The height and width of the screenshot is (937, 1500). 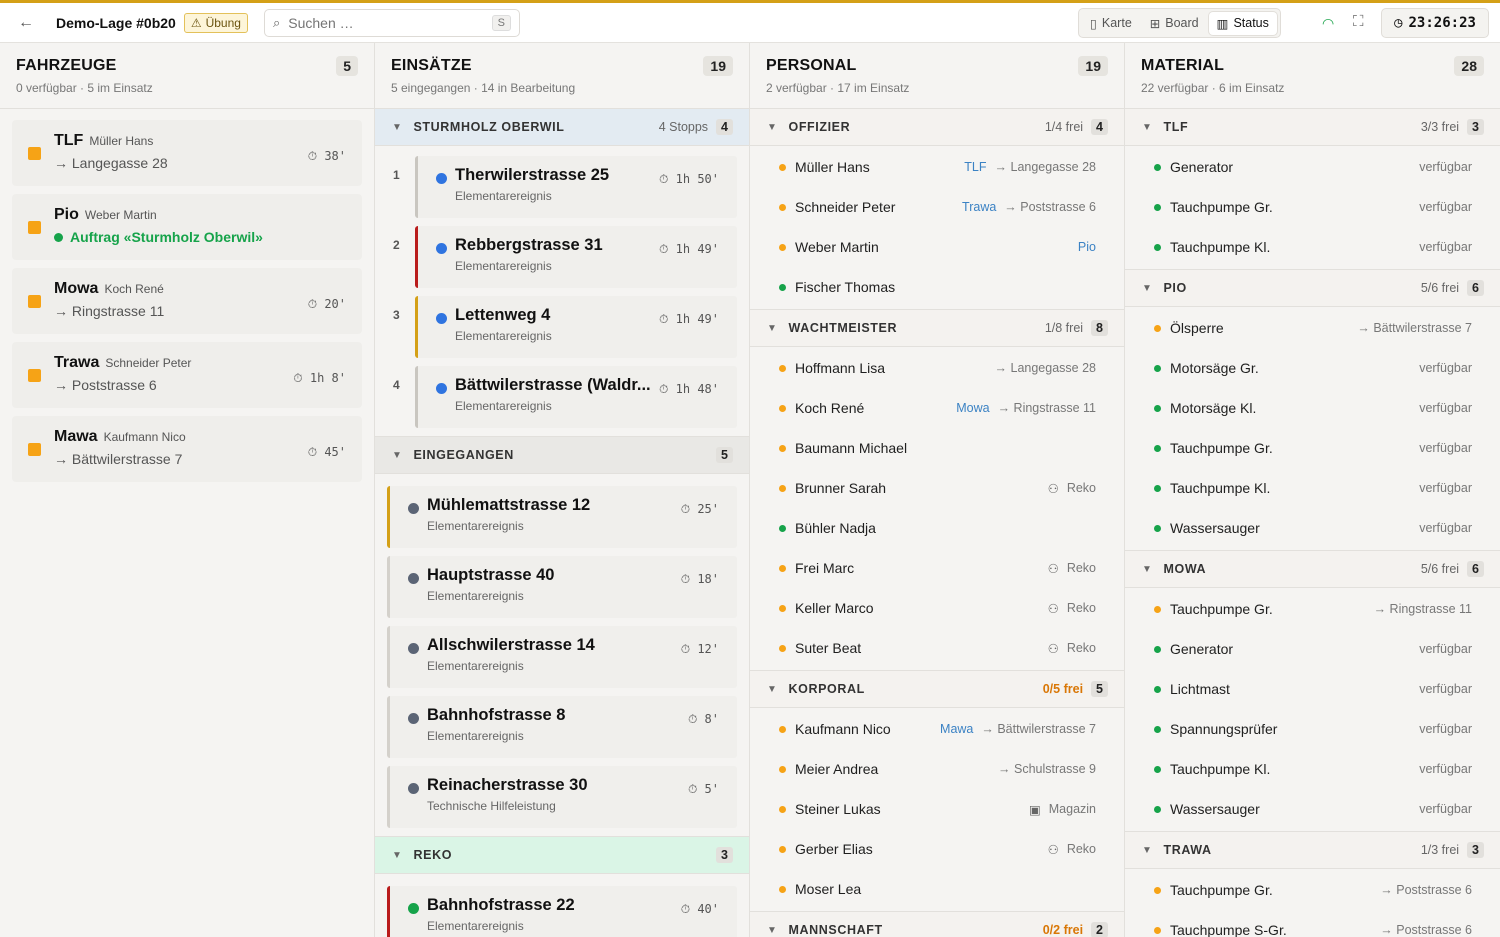 I want to click on incident-card: Bahnhofstrasse 22 Elementarereignis ⏱ 40', so click(x=562, y=911).